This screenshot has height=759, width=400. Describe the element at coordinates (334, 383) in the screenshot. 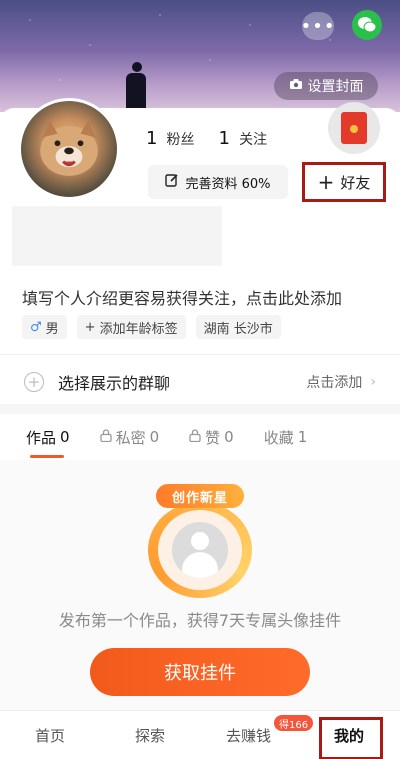

I see `group-chat-action-label: 点击添加` at that location.